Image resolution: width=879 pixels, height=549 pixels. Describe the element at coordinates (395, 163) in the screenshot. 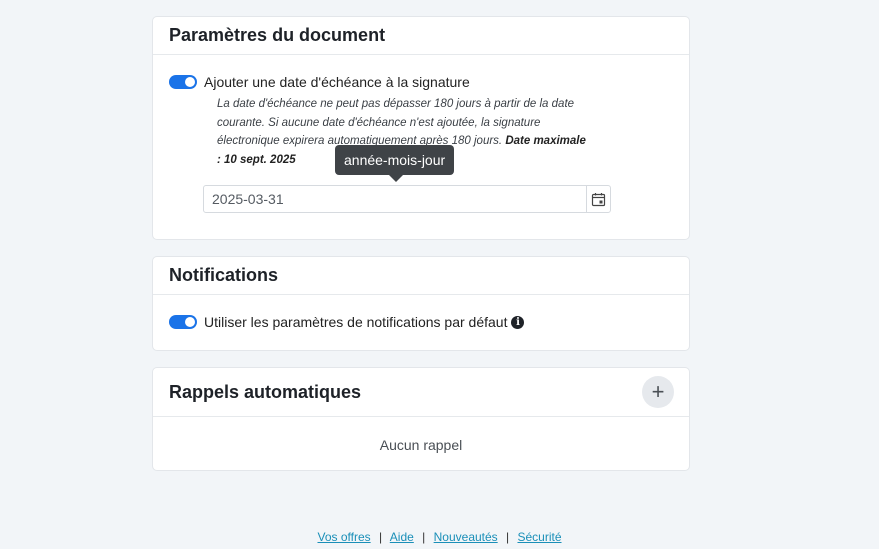

I see `date-format-tooltip: année-mois-jour` at that location.